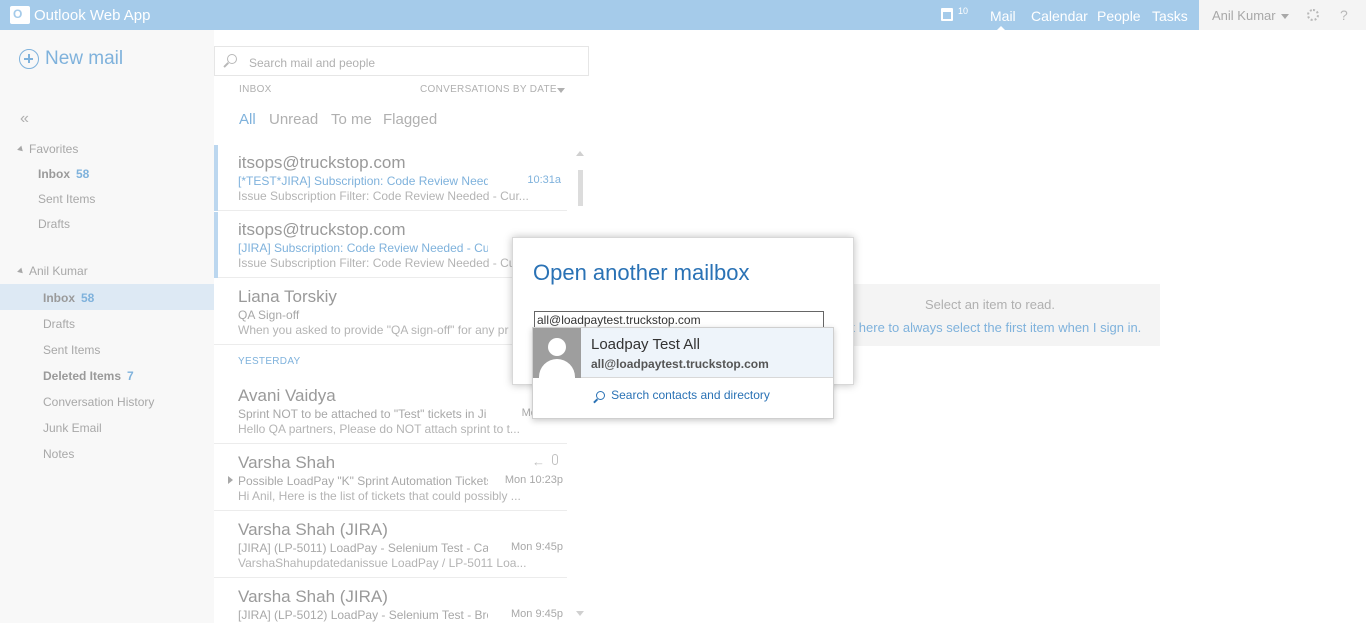  Describe the element at coordinates (107, 297) in the screenshot. I see `selected-folder-highlight` at that location.